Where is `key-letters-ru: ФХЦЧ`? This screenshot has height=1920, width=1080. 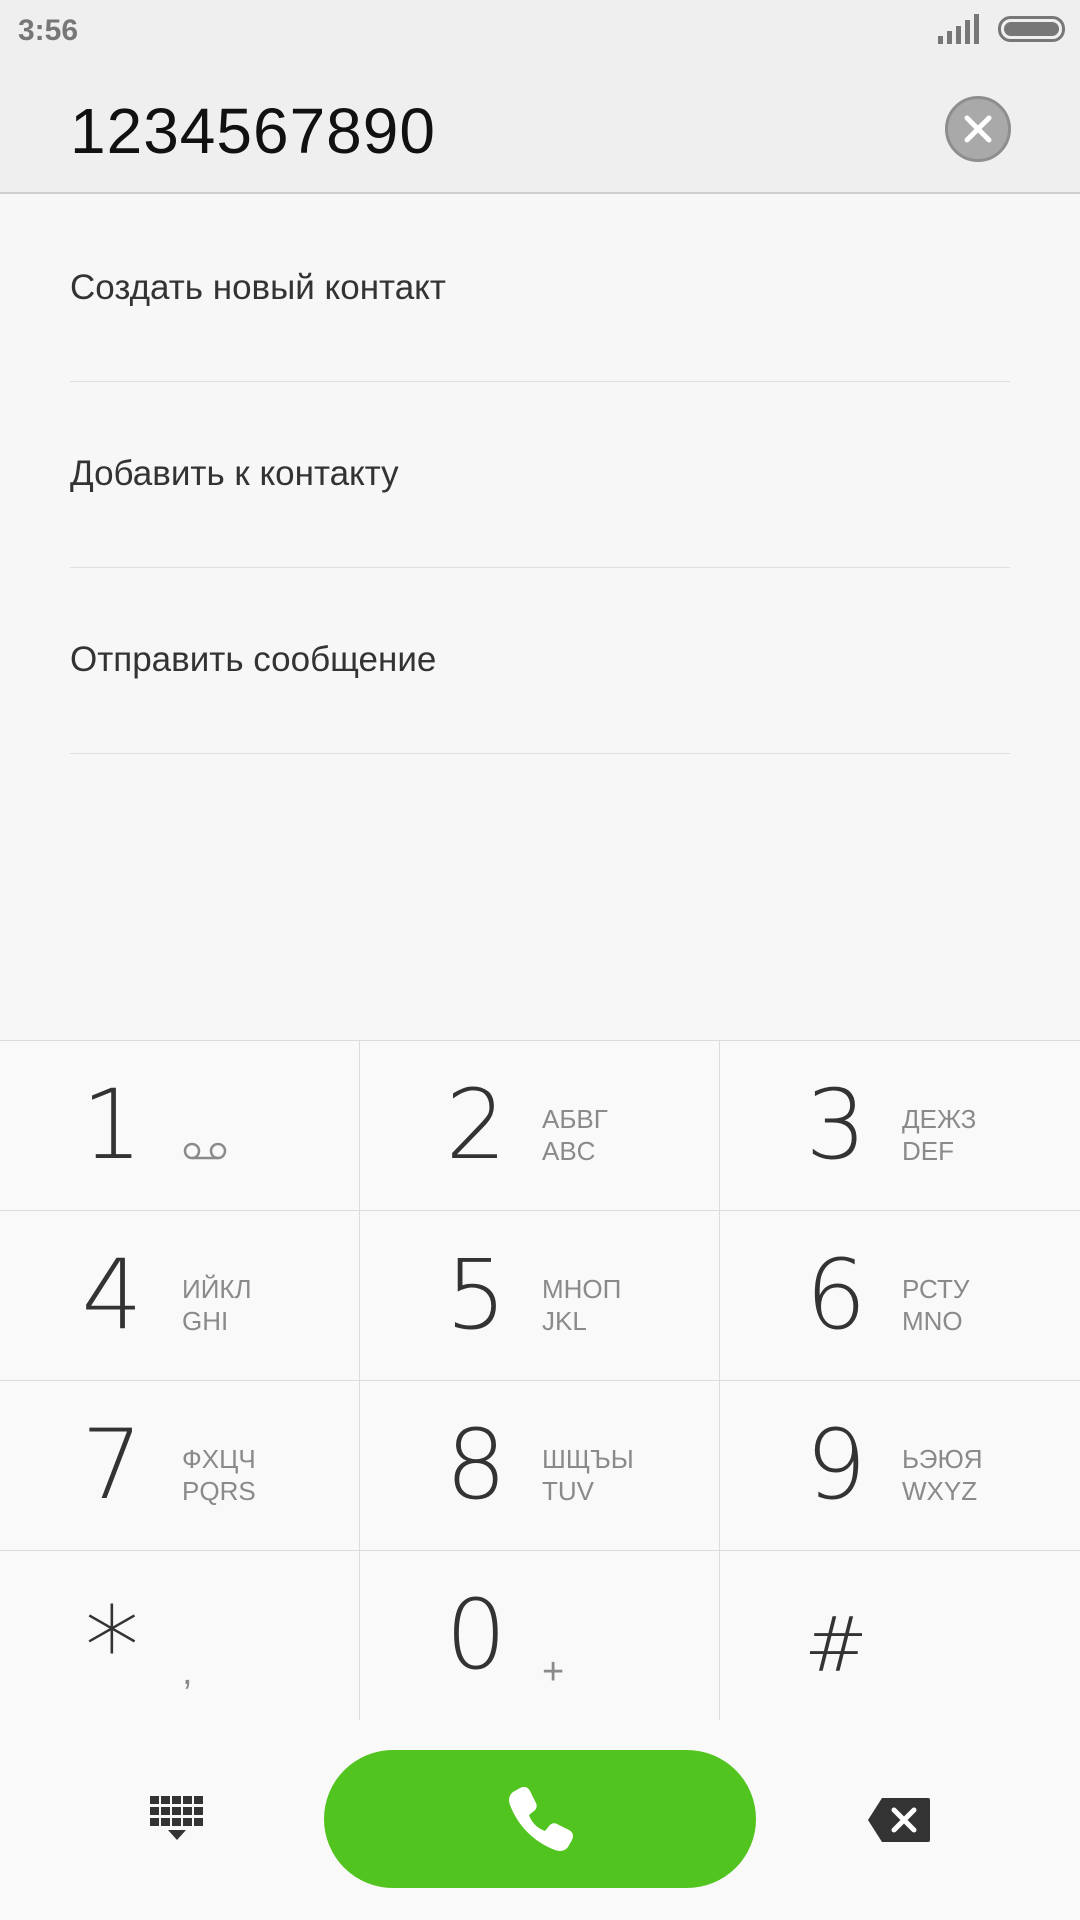 key-letters-ru: ФХЦЧ is located at coordinates (219, 1459).